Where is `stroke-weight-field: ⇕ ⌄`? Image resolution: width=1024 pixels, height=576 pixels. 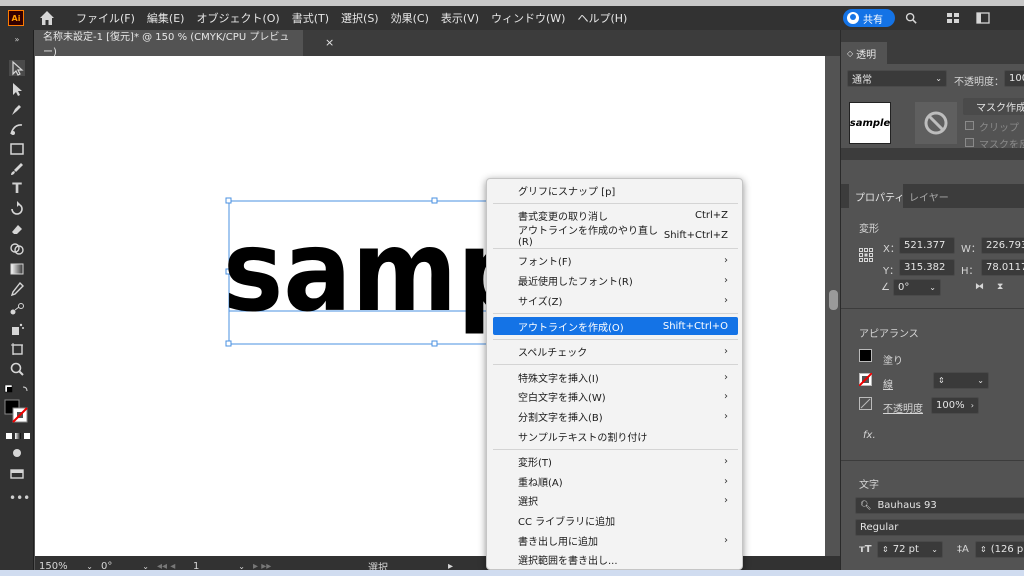 stroke-weight-field: ⇕ ⌄ is located at coordinates (961, 380).